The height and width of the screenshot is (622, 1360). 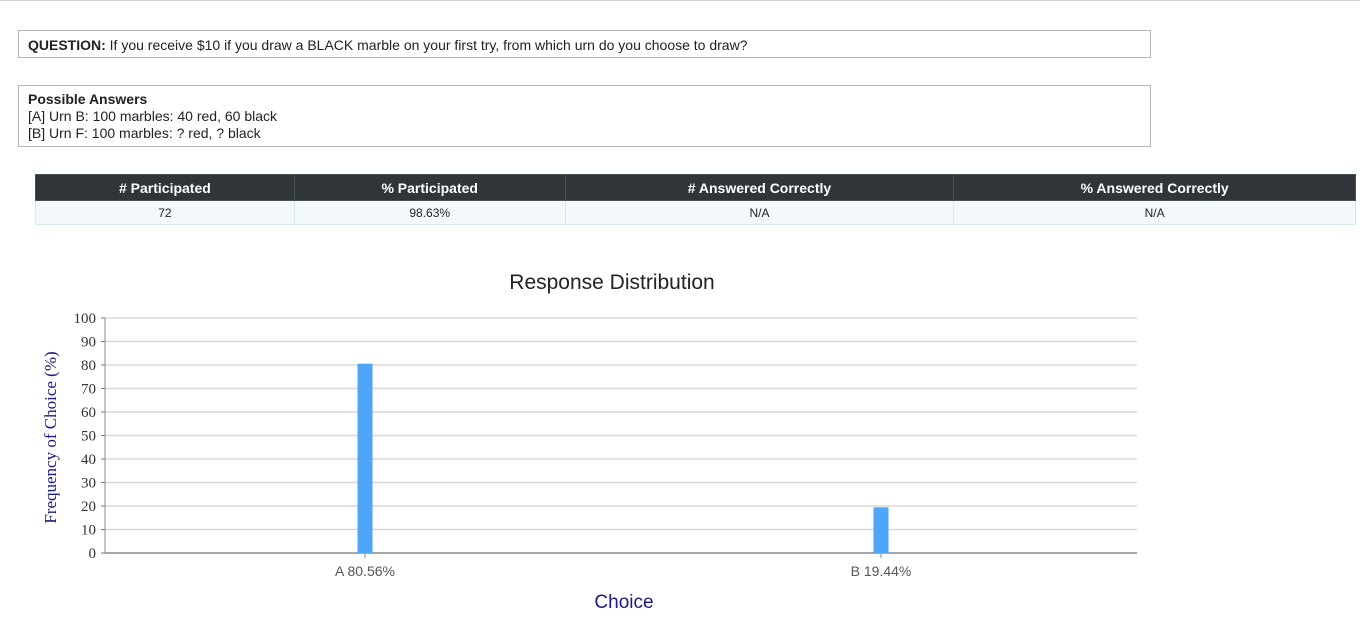 What do you see at coordinates (680, 0) in the screenshot?
I see `top-divider` at bounding box center [680, 0].